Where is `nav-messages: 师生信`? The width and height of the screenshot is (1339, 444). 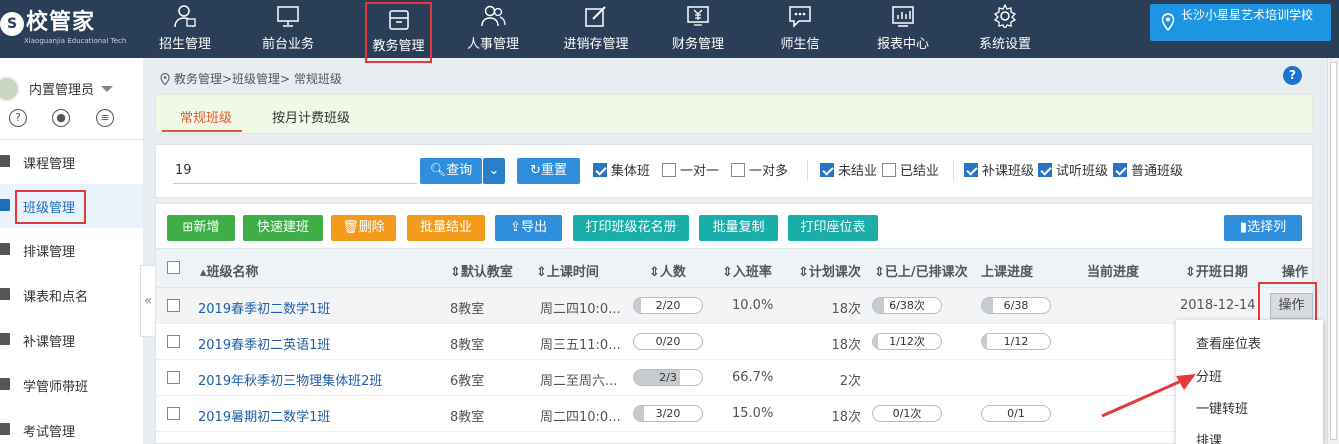
nav-messages: 师生信 is located at coordinates (800, 29).